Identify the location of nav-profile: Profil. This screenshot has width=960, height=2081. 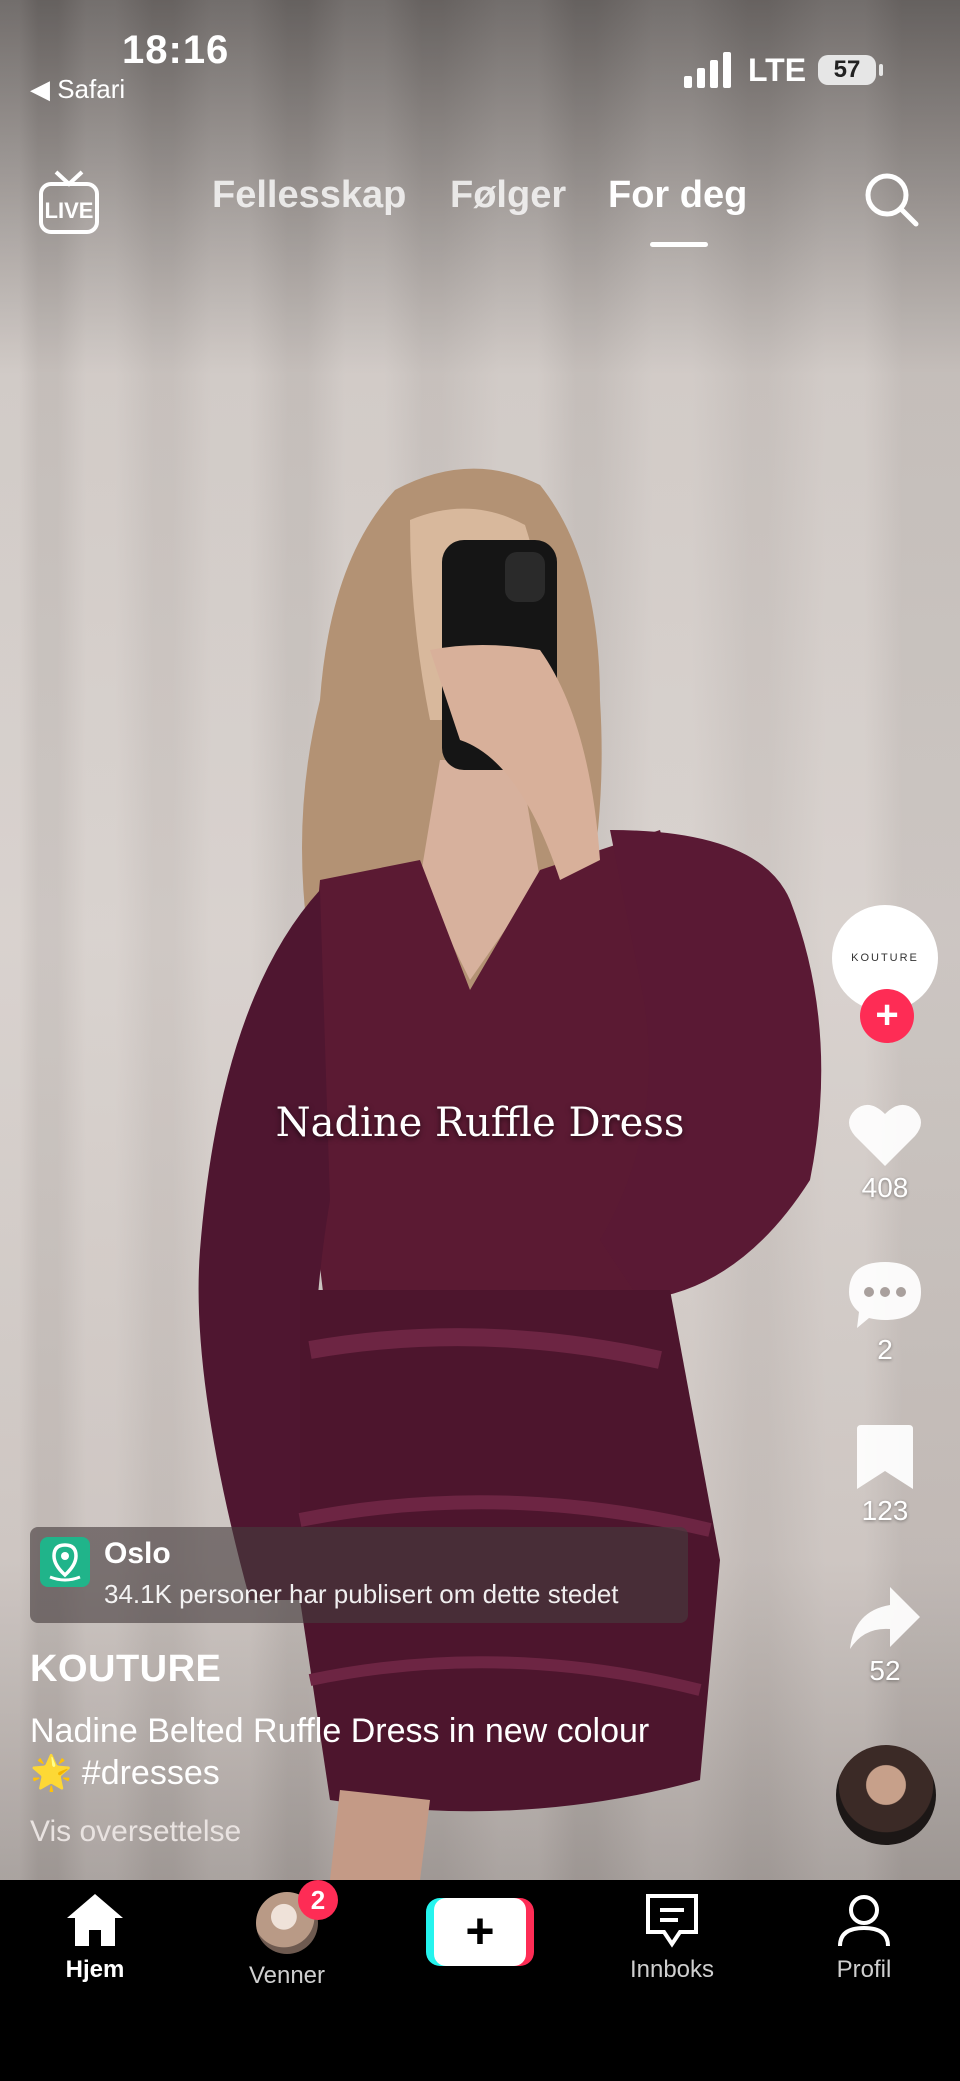
(864, 1932).